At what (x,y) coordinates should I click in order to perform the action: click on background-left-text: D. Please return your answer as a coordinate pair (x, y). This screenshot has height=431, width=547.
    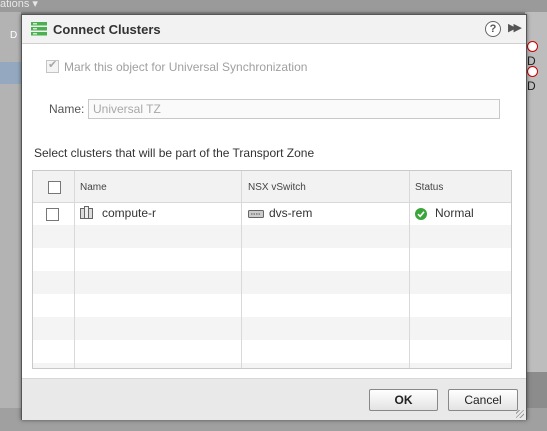
    Looking at the image, I should click on (14, 35).